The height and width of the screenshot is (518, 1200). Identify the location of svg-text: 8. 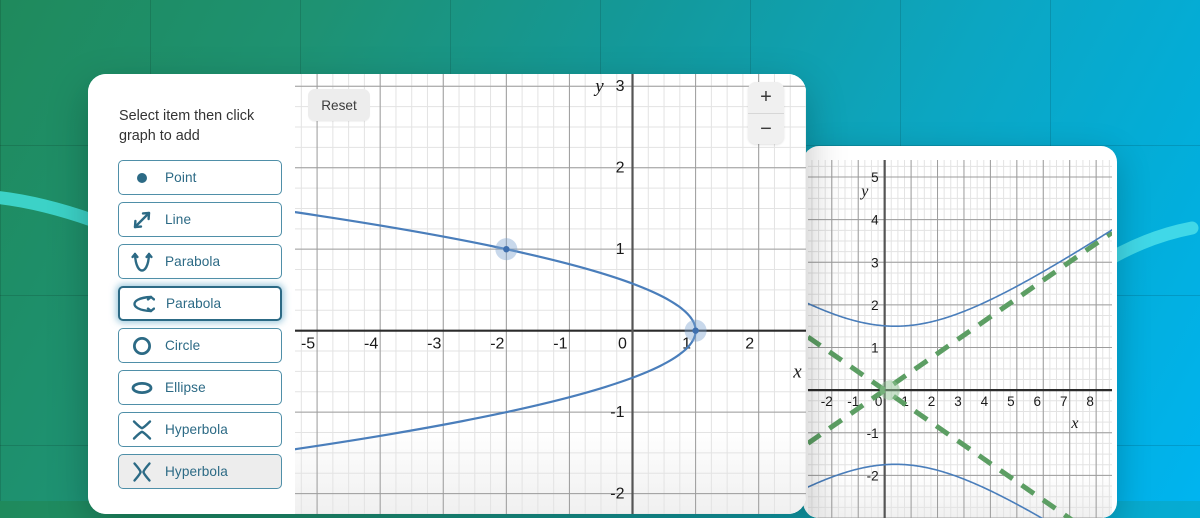
(1090, 401).